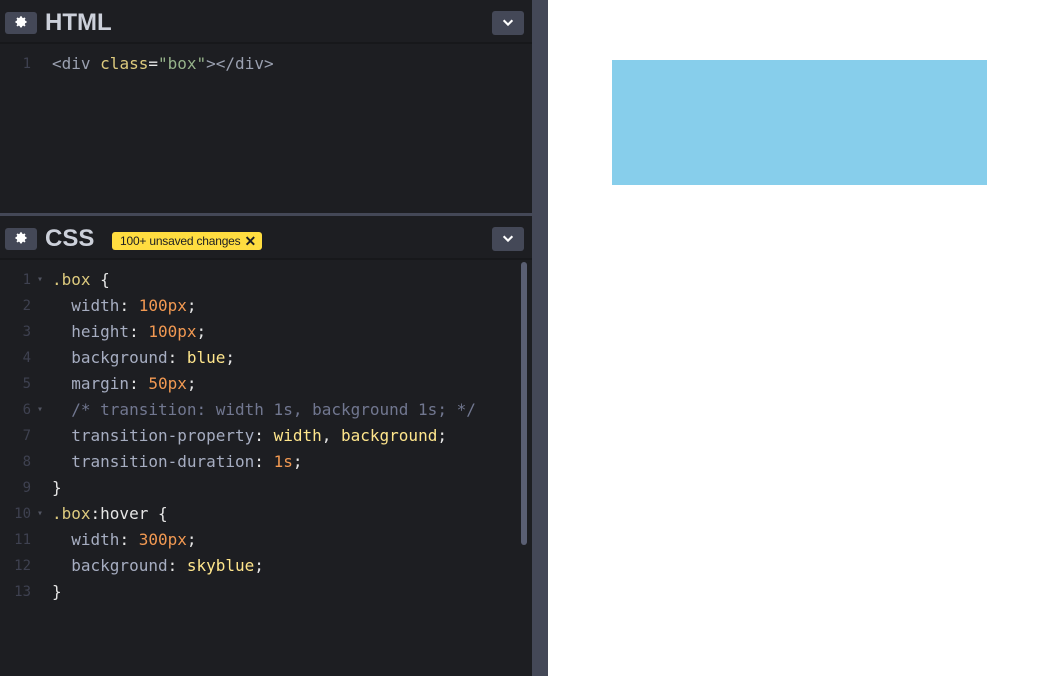  Describe the element at coordinates (250, 241) in the screenshot. I see `close-icon: ✕` at that location.